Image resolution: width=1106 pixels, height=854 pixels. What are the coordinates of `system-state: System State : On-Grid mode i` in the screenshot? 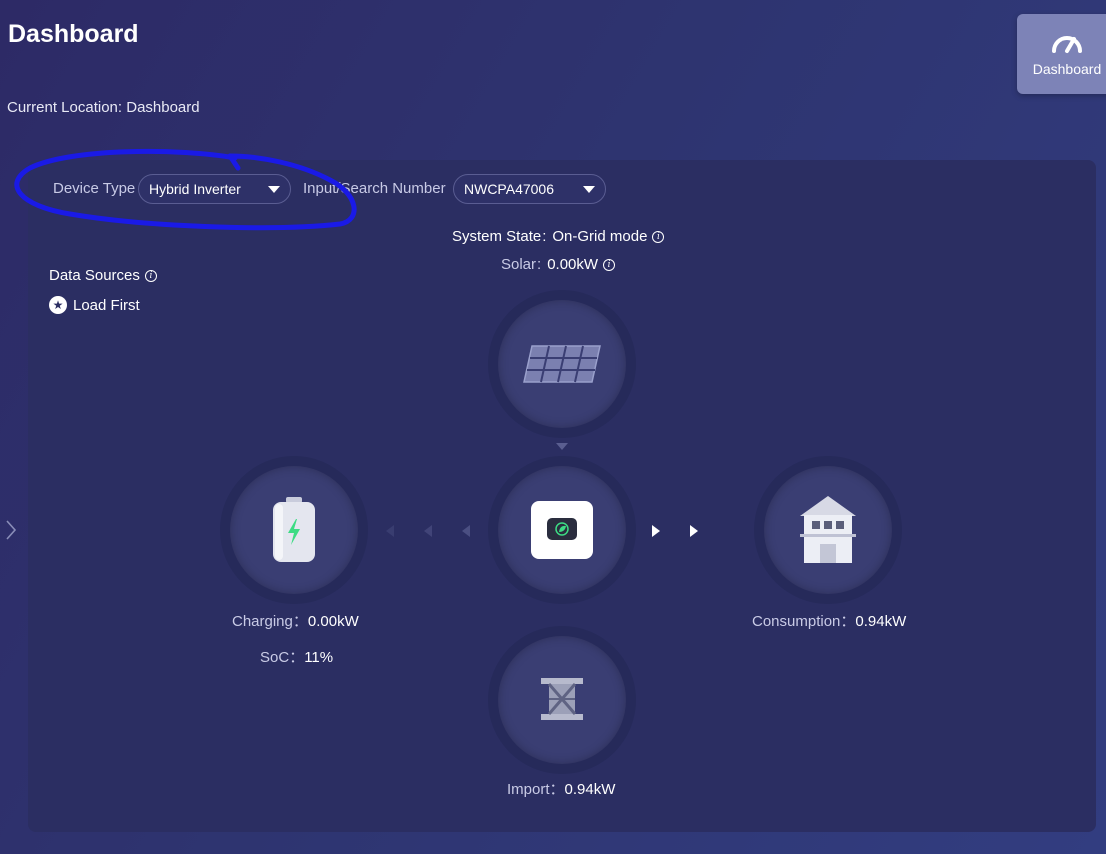 It's located at (558, 236).